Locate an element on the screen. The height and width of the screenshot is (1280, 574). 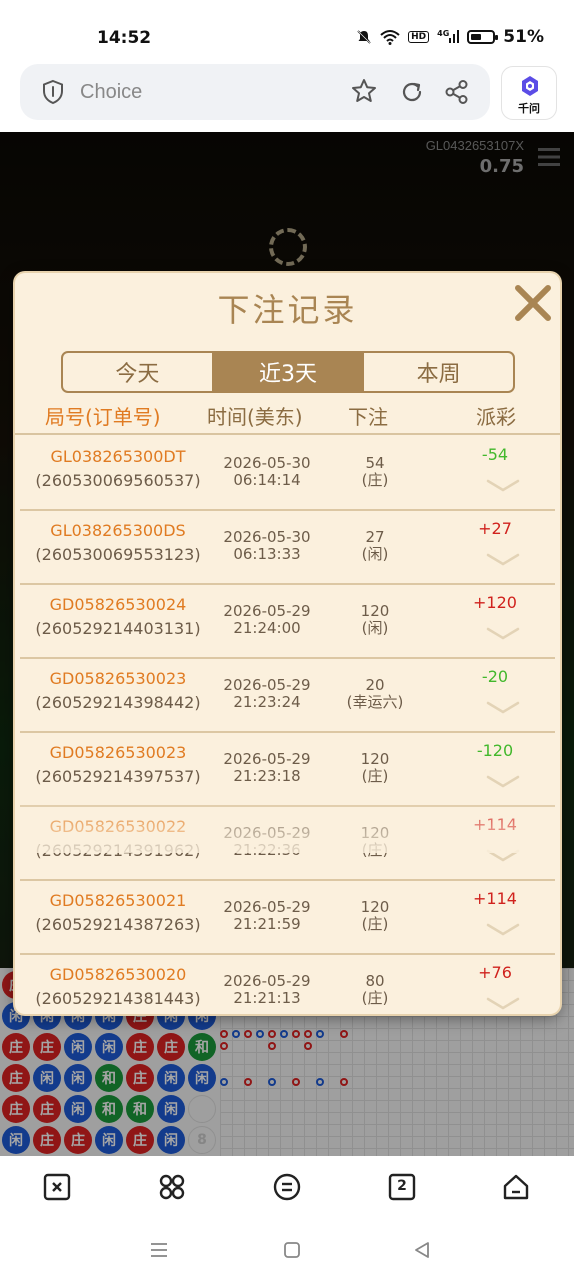
payout-value: +27 is located at coordinates (495, 528).